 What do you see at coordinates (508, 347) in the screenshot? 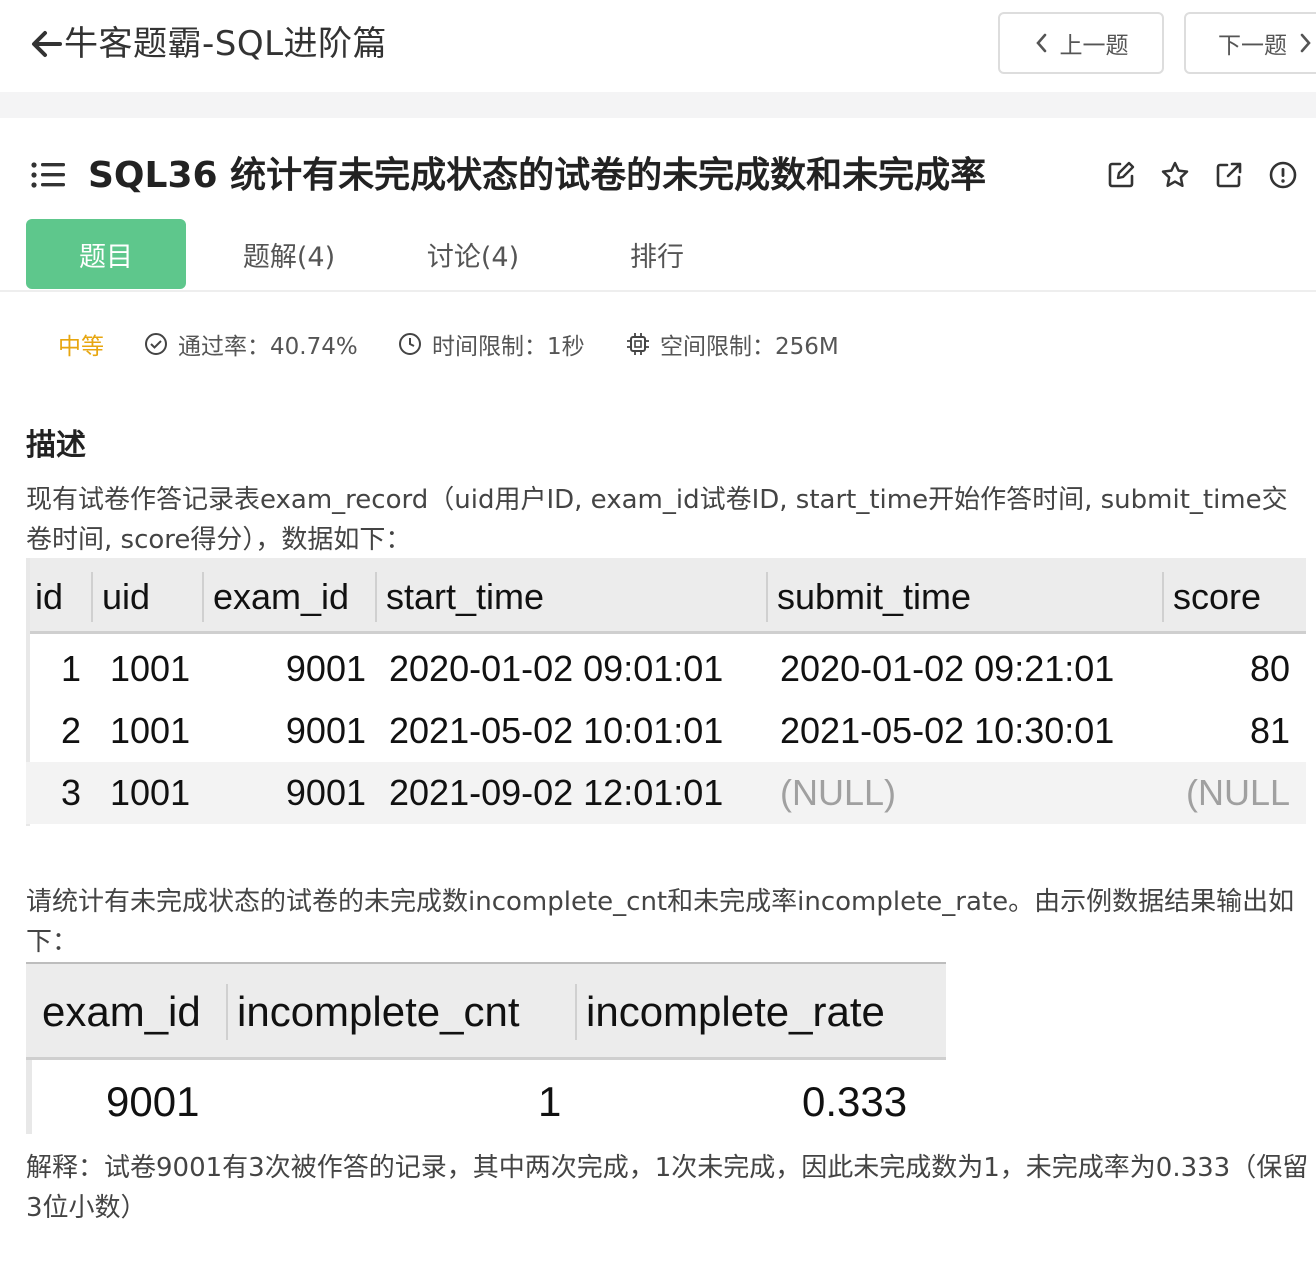
I see `time-limit-text: 时间限制：1秒` at bounding box center [508, 347].